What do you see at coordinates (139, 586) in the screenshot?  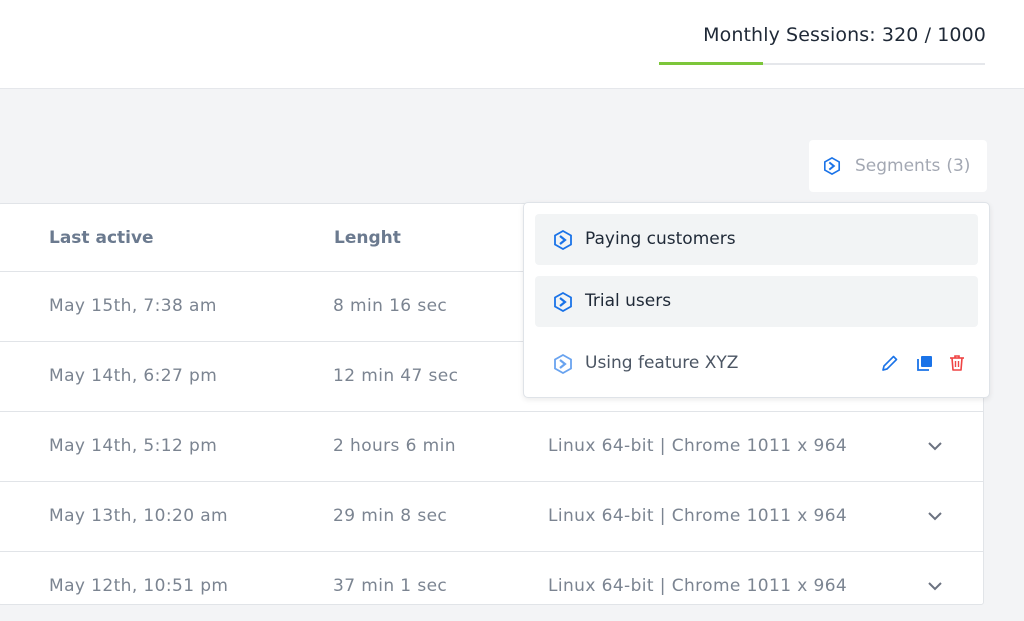 I see `last-active-cell: May 12th, 10:51 pm` at bounding box center [139, 586].